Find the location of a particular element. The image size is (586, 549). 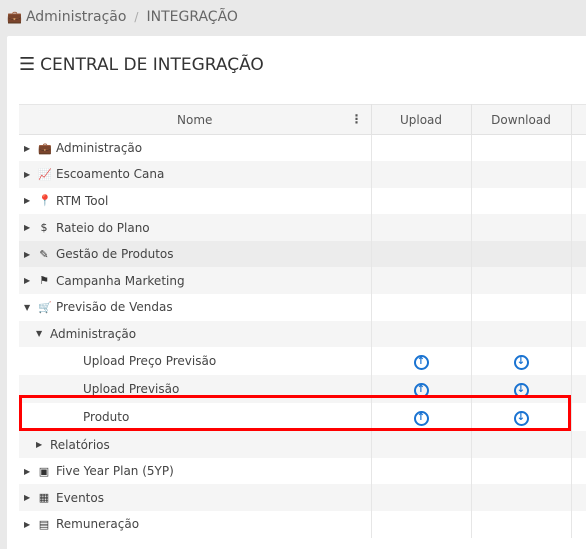

breadcrumb-current: INTEGRAÇÃO is located at coordinates (192, 17).